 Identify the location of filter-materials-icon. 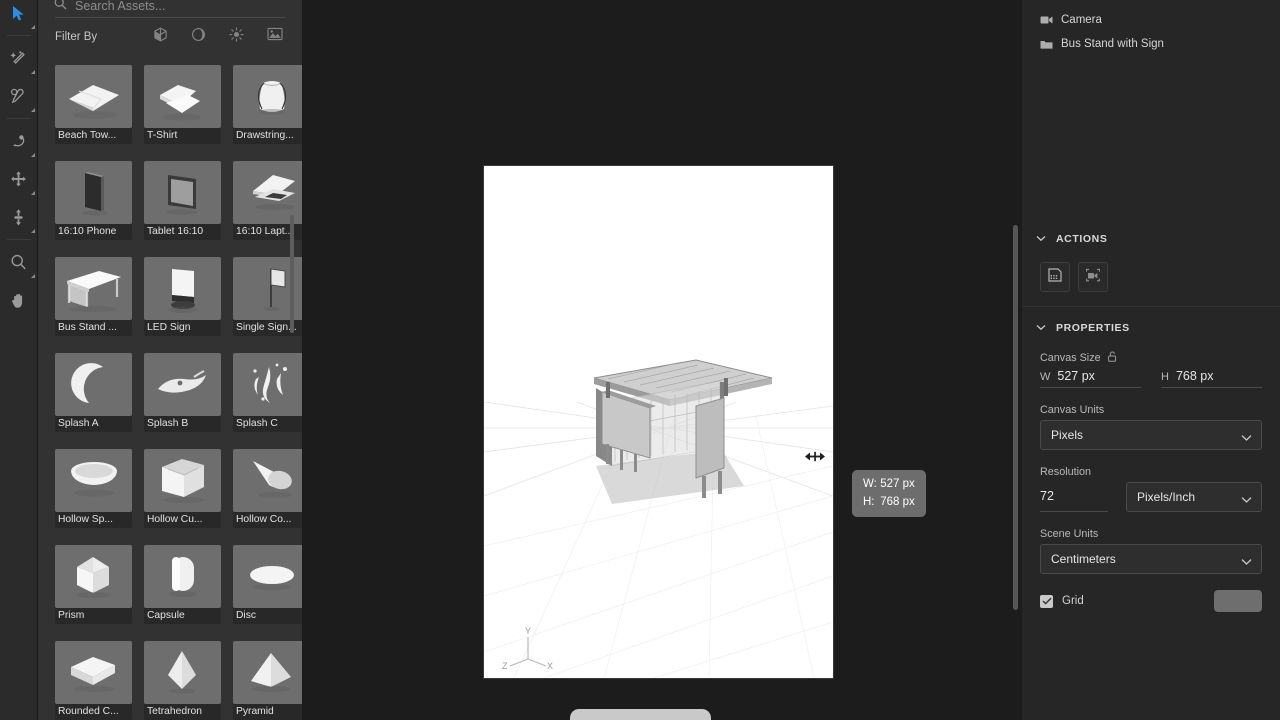
(198, 37).